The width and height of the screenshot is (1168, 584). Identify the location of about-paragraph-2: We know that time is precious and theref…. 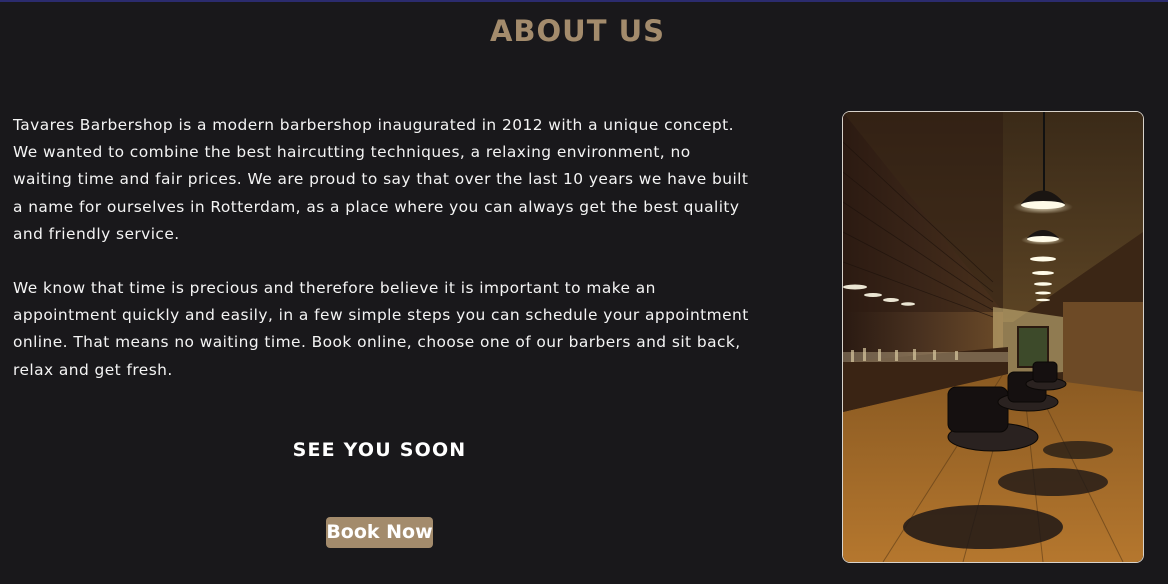
(381, 329).